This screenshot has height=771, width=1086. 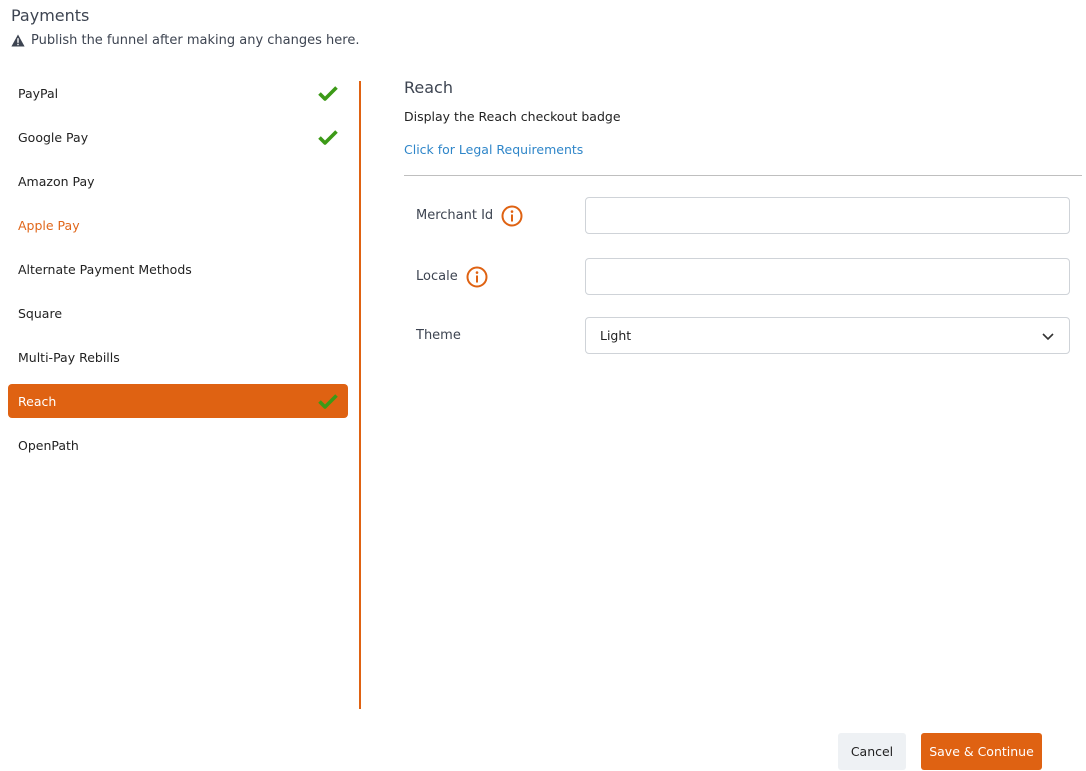 What do you see at coordinates (827, 215) in the screenshot?
I see `merchant-id-input` at bounding box center [827, 215].